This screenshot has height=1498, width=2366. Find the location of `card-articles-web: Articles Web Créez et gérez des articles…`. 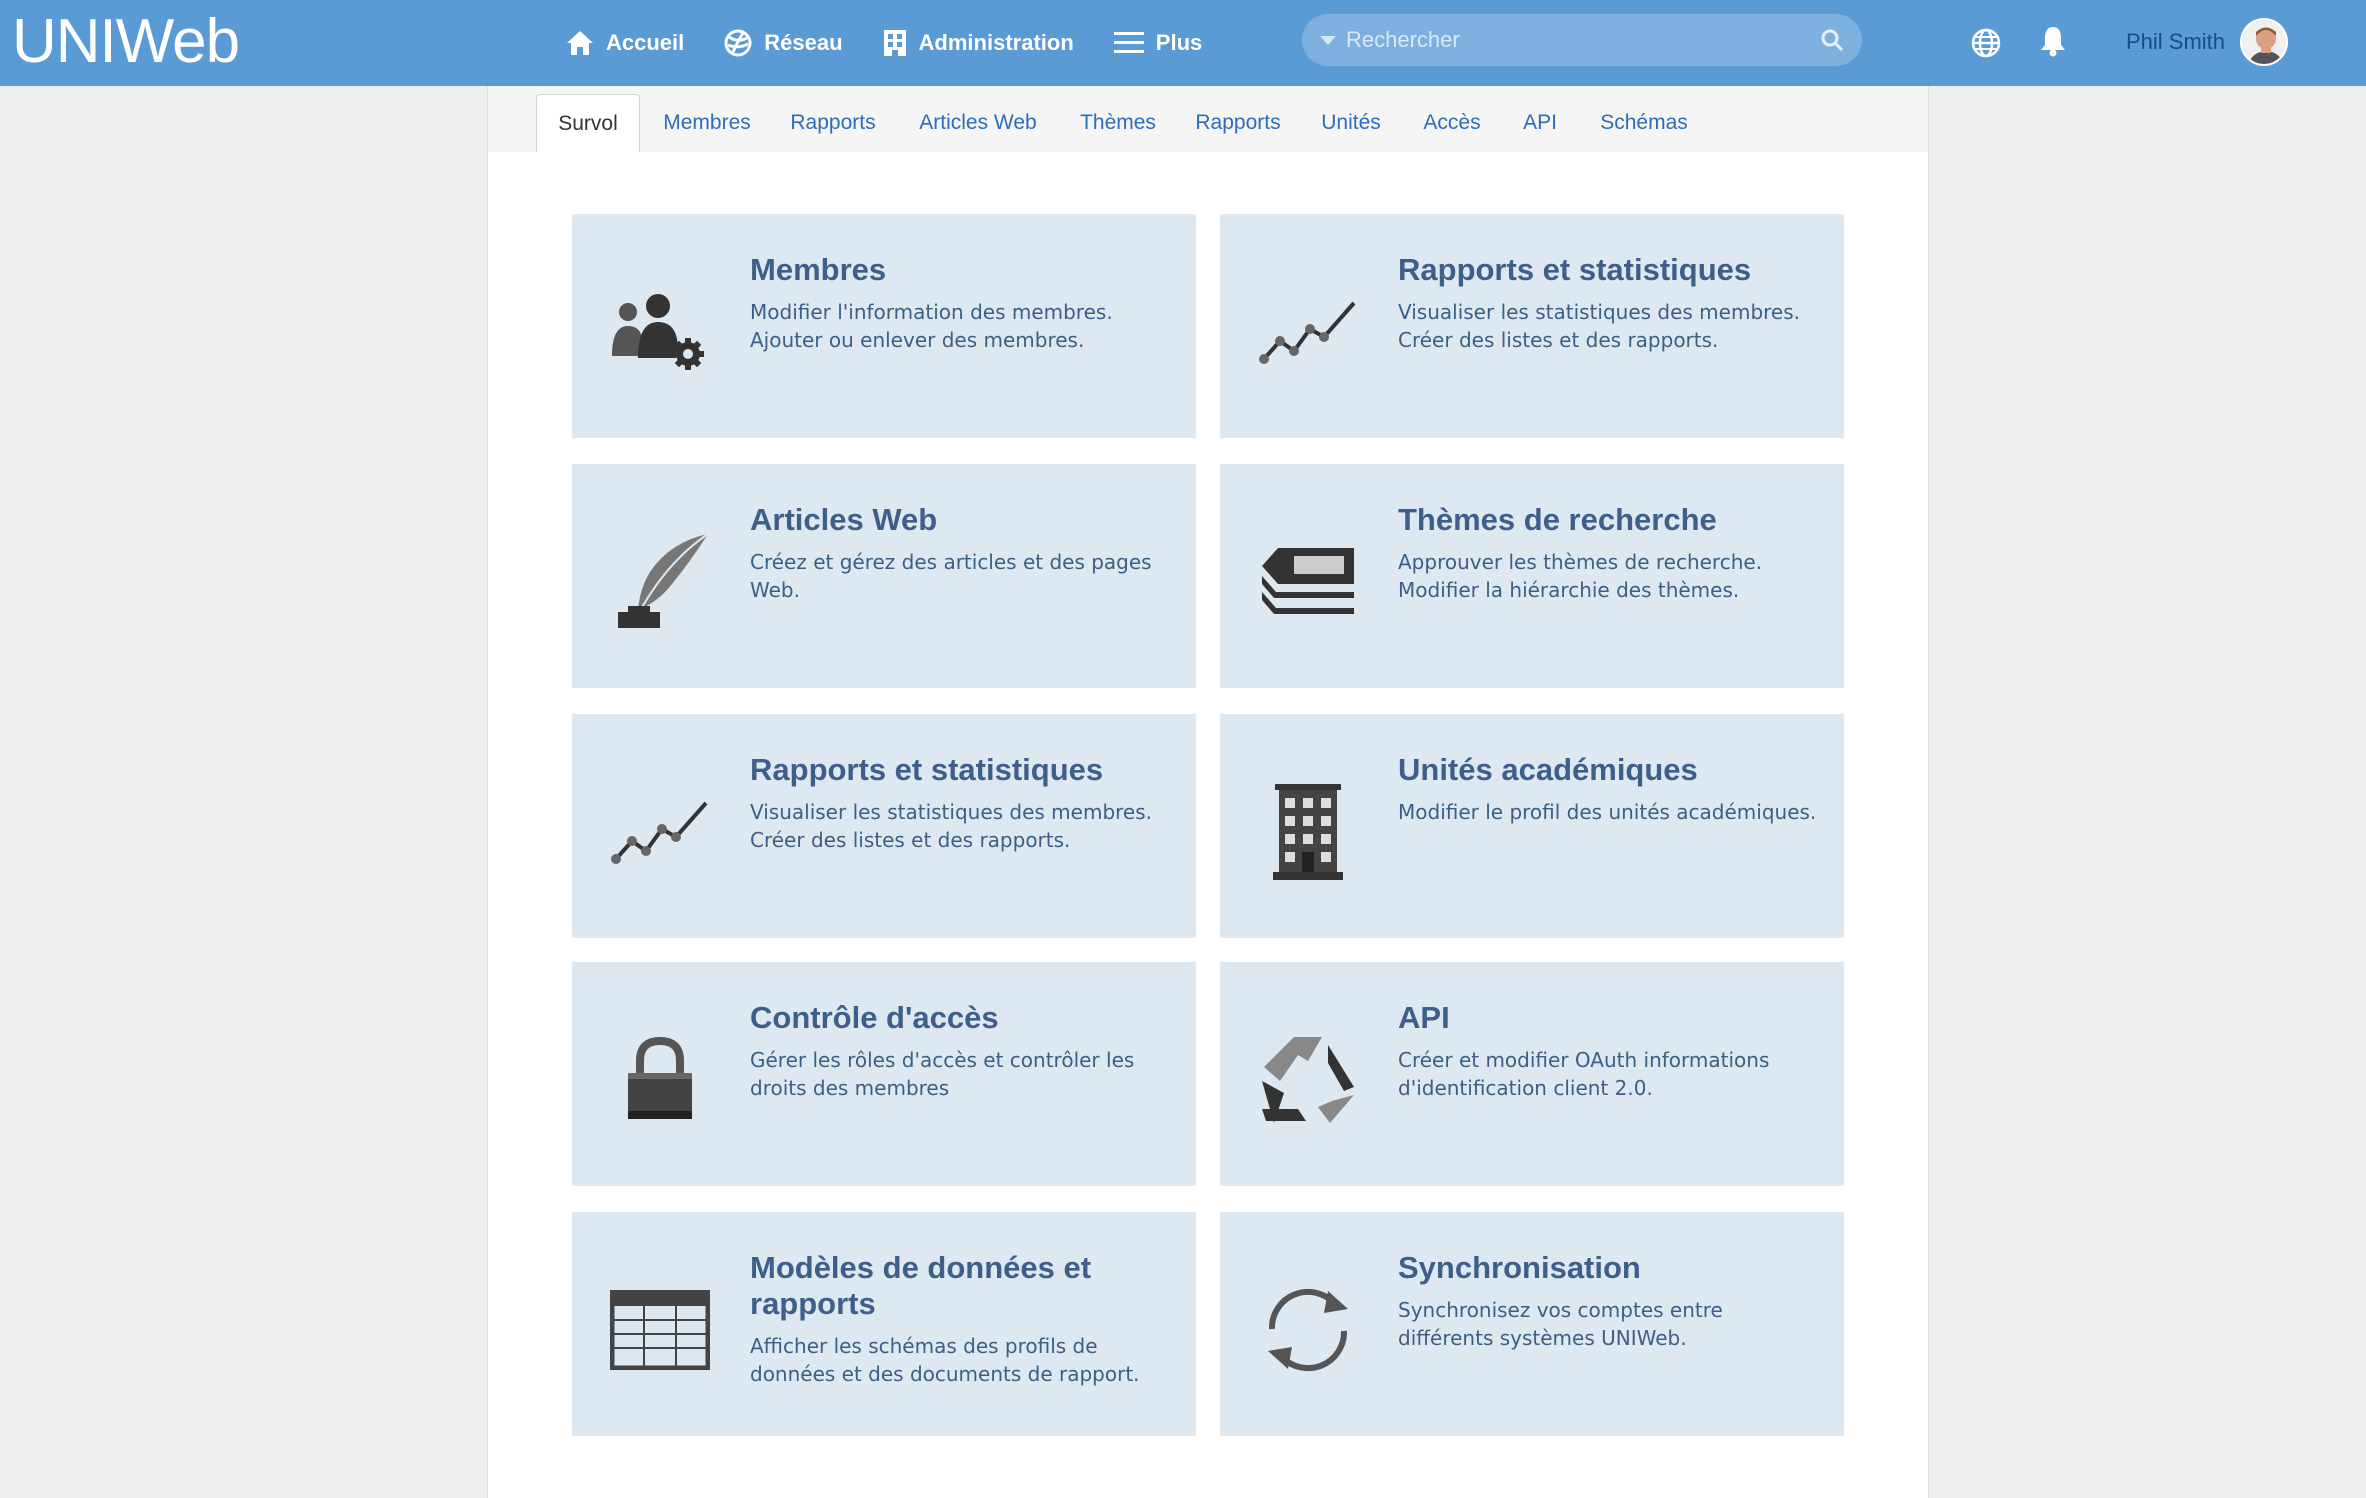

card-articles-web: Articles Web Créez et gérez des articles… is located at coordinates (884, 576).